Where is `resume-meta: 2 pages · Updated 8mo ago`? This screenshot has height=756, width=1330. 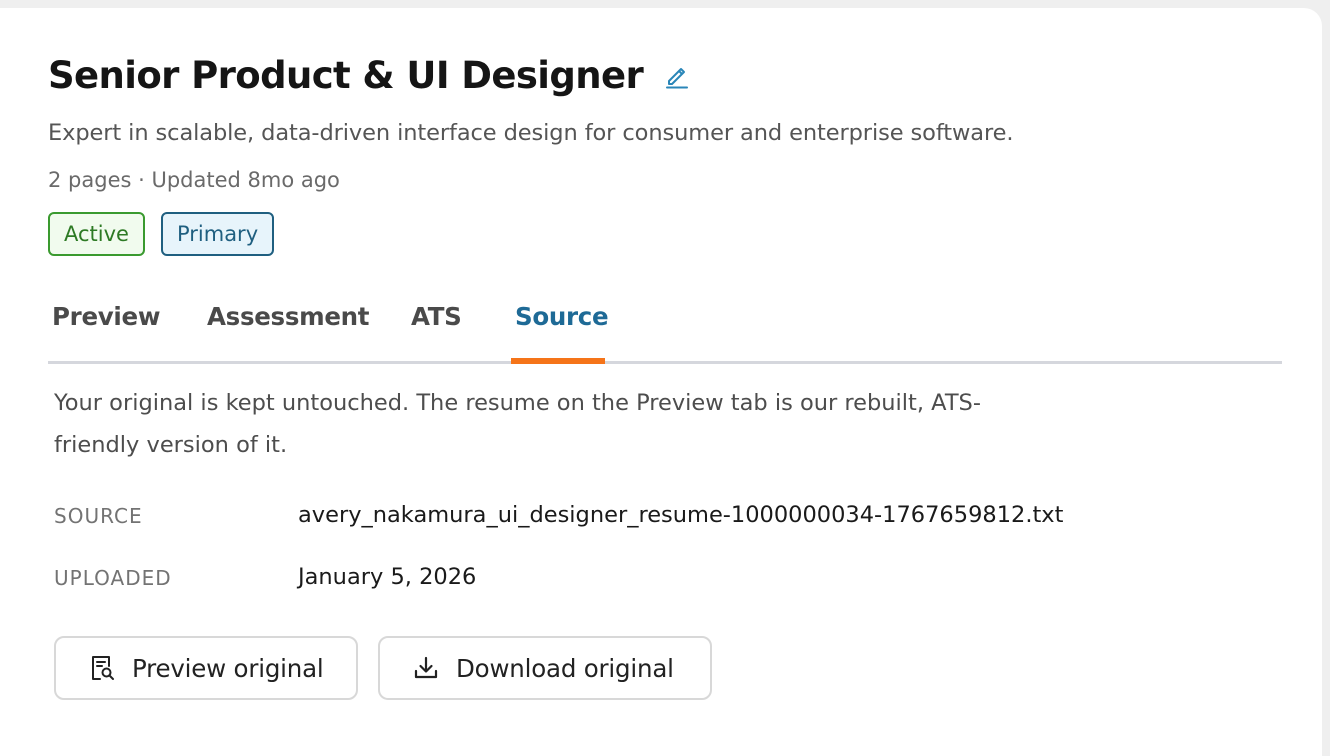 resume-meta: 2 pages · Updated 8mo ago is located at coordinates (194, 180).